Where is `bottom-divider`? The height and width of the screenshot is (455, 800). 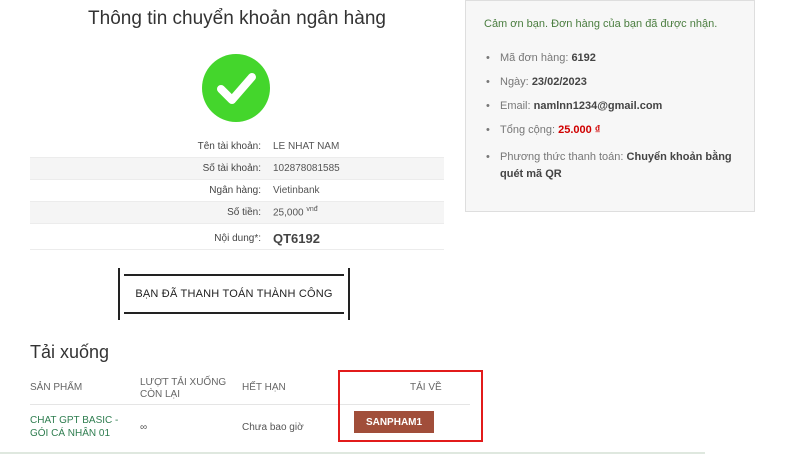 bottom-divider is located at coordinates (352, 453).